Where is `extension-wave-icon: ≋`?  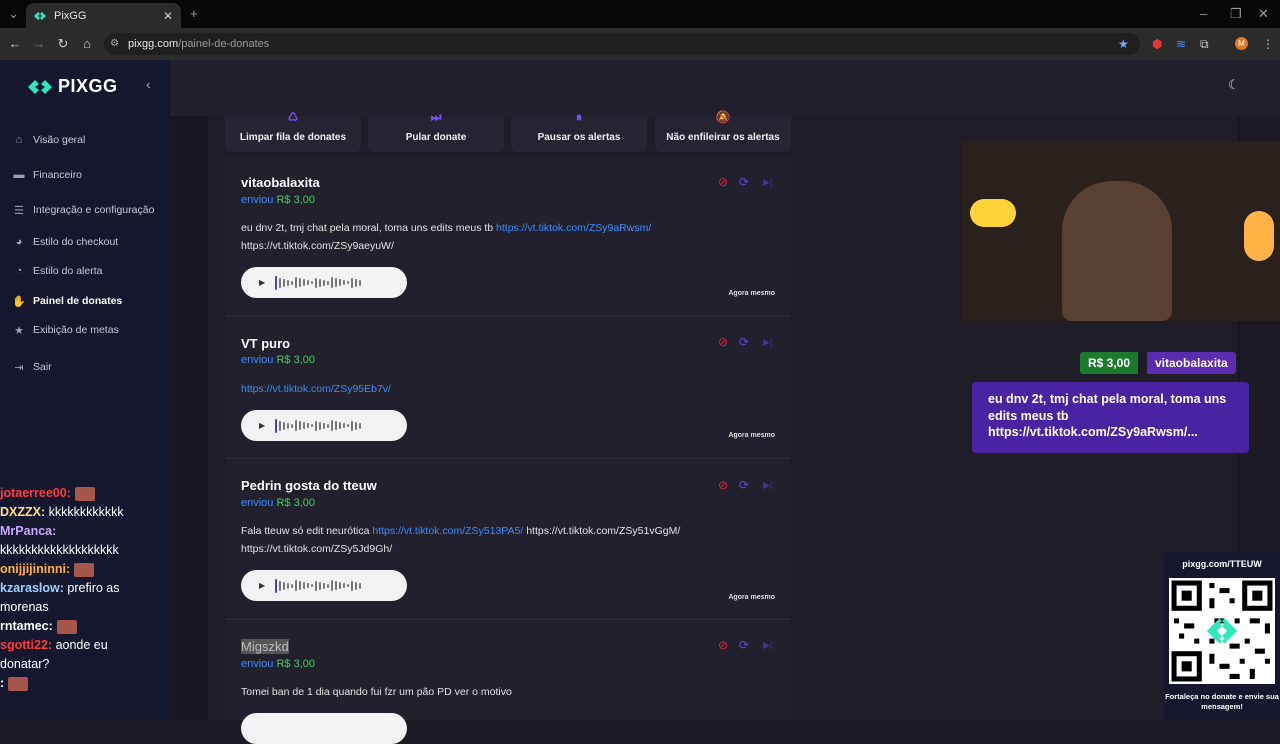
extension-wave-icon: ≋ is located at coordinates (1181, 44).